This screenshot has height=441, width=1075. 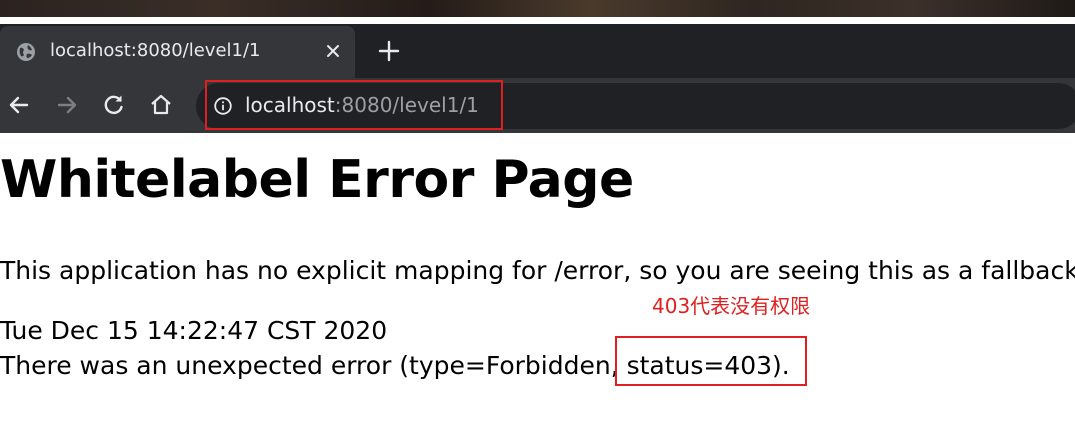 I want to click on window-gap, so click(x=537, y=20).